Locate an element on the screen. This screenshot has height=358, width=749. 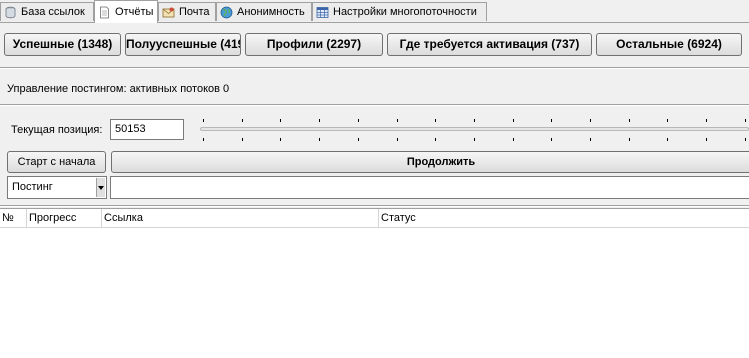
table-icon is located at coordinates (322, 12).